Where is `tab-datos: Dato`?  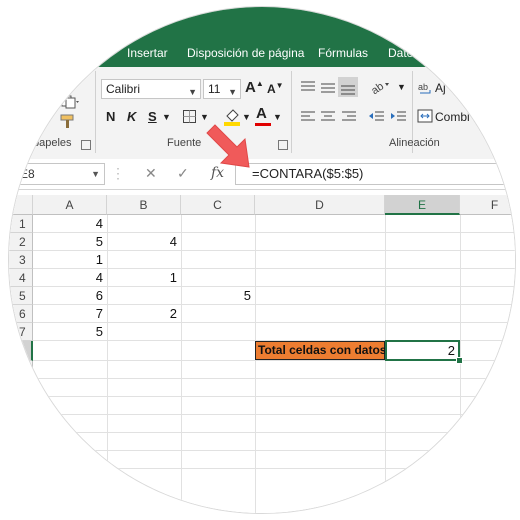 tab-datos: Dato is located at coordinates (400, 53).